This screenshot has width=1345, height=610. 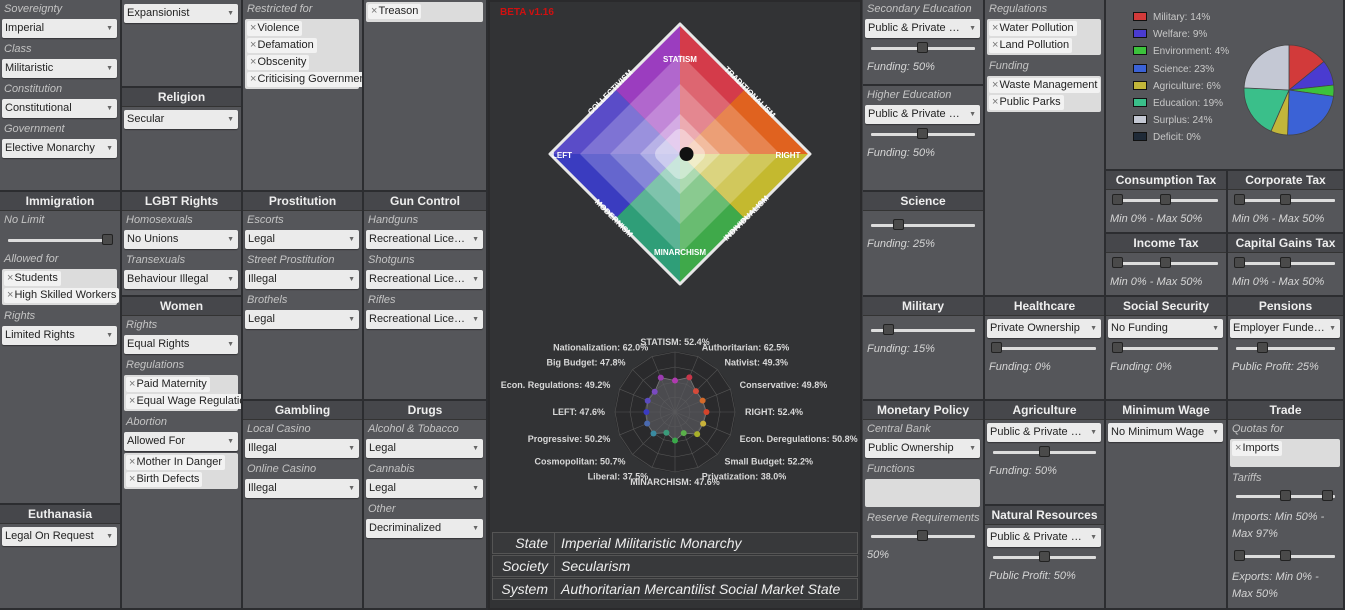 I want to click on treason-tags: ×Treason, so click(x=424, y=12).